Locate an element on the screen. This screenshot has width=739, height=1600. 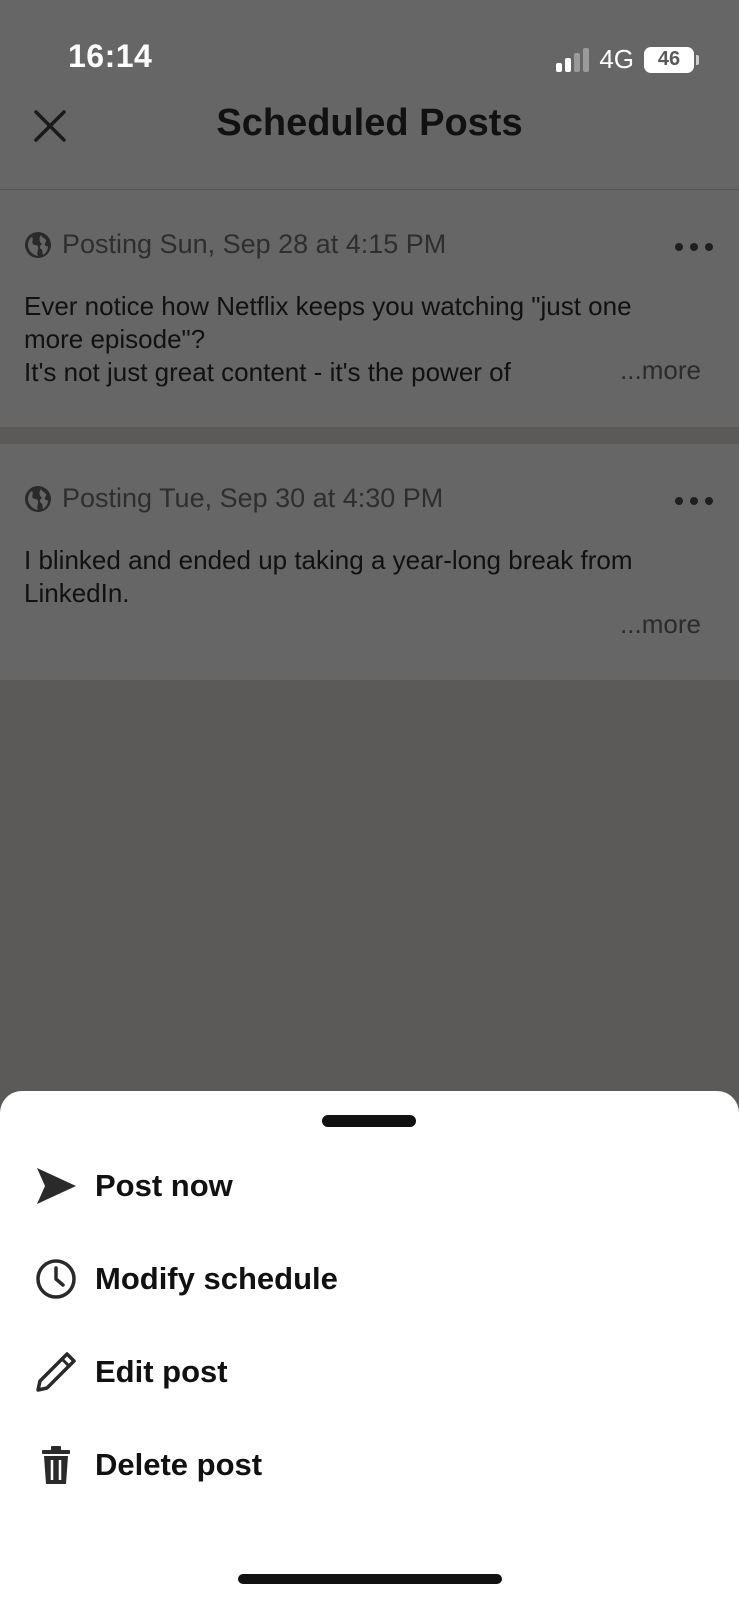
sheet-drag-handle is located at coordinates (369, 1121).